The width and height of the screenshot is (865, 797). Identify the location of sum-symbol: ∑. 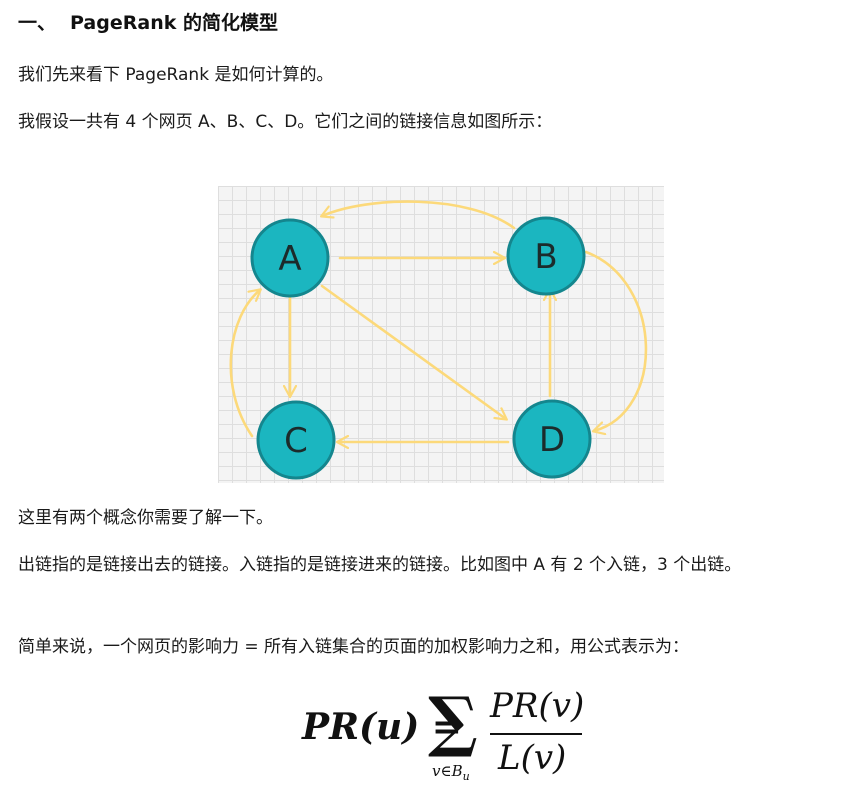
(453, 721).